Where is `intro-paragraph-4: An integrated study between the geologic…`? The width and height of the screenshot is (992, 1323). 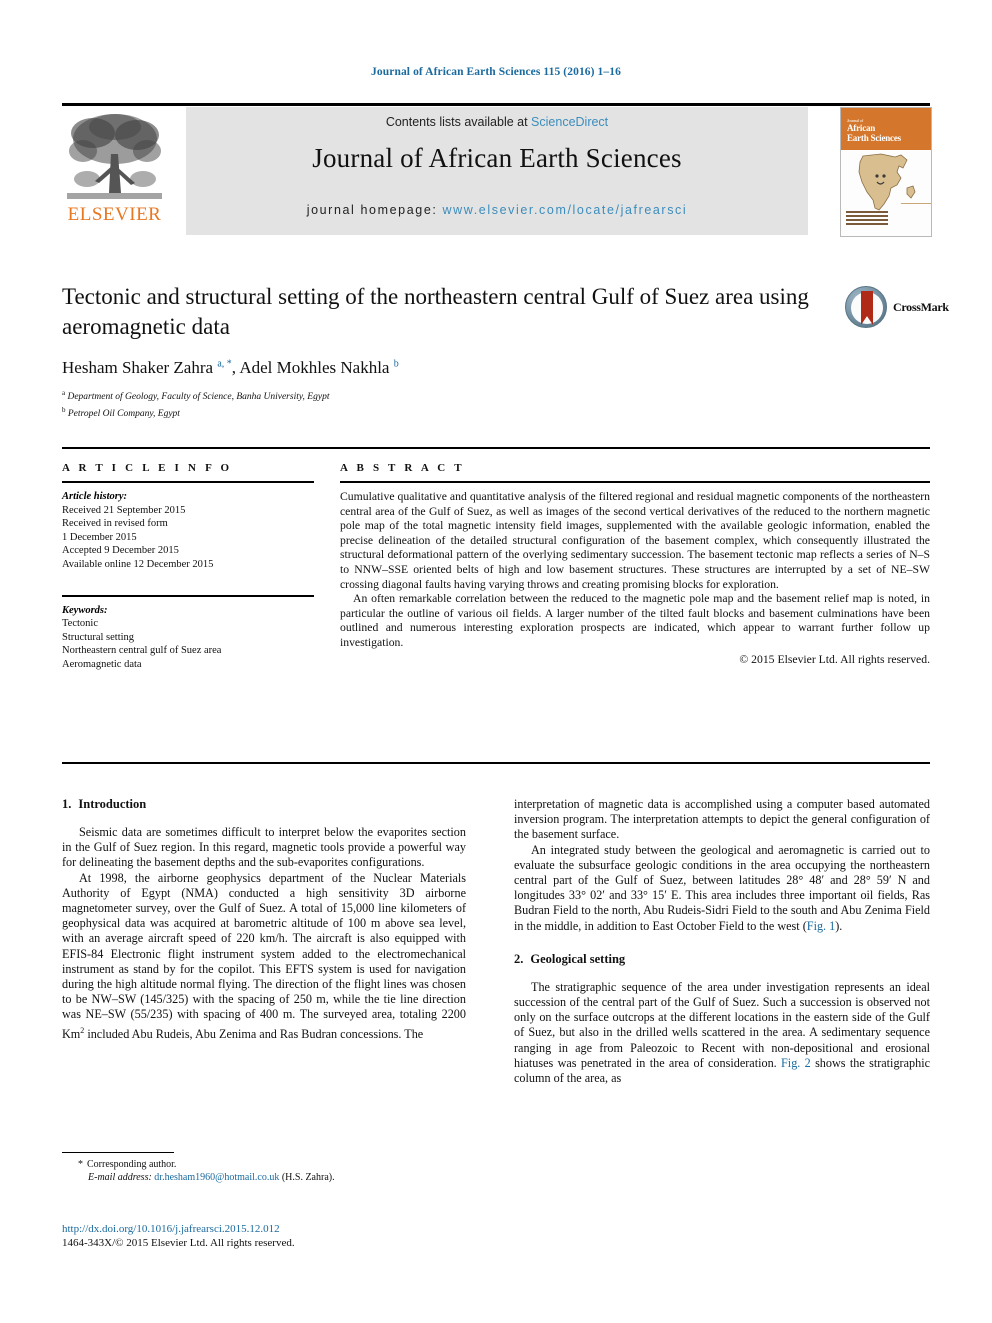
intro-paragraph-4: An integrated study between the geologic… is located at coordinates (722, 888).